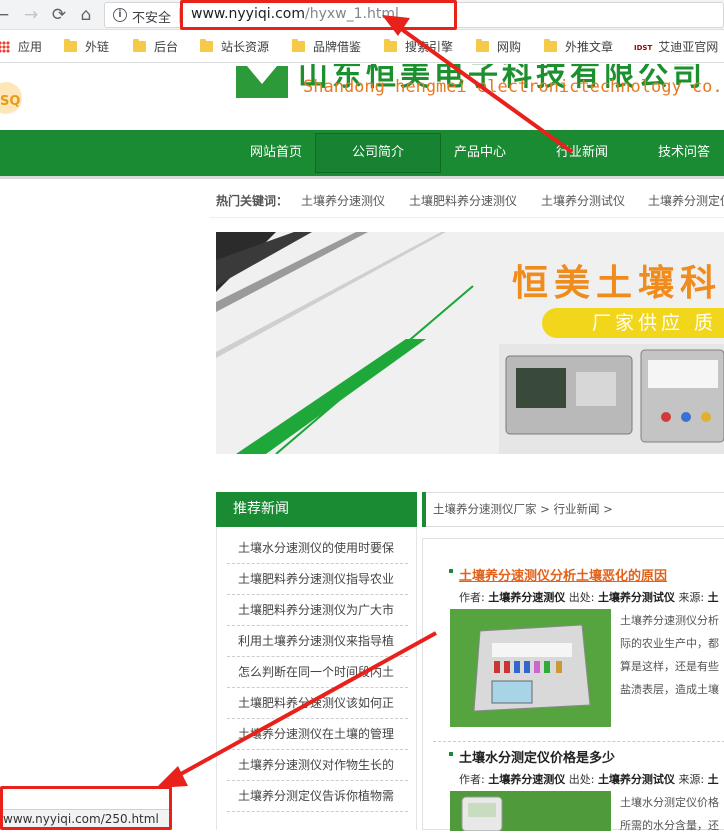 The width and height of the screenshot is (724, 837). What do you see at coordinates (31, 15) in the screenshot?
I see `forward-icon: →` at bounding box center [31, 15].